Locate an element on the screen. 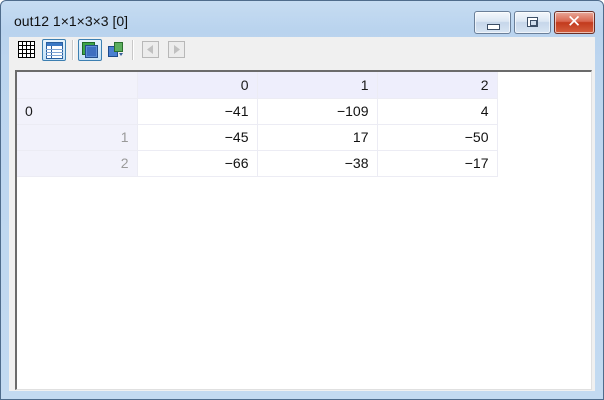 This screenshot has width=604, height=400. table-cell: −109 is located at coordinates (317, 111).